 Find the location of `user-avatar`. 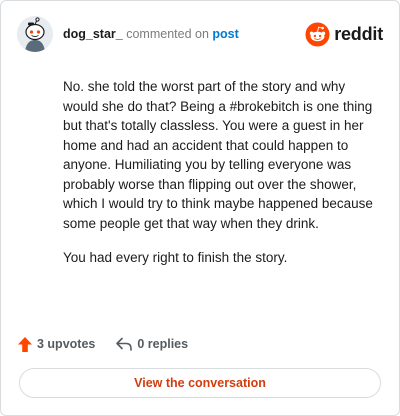

user-avatar is located at coordinates (35, 34).